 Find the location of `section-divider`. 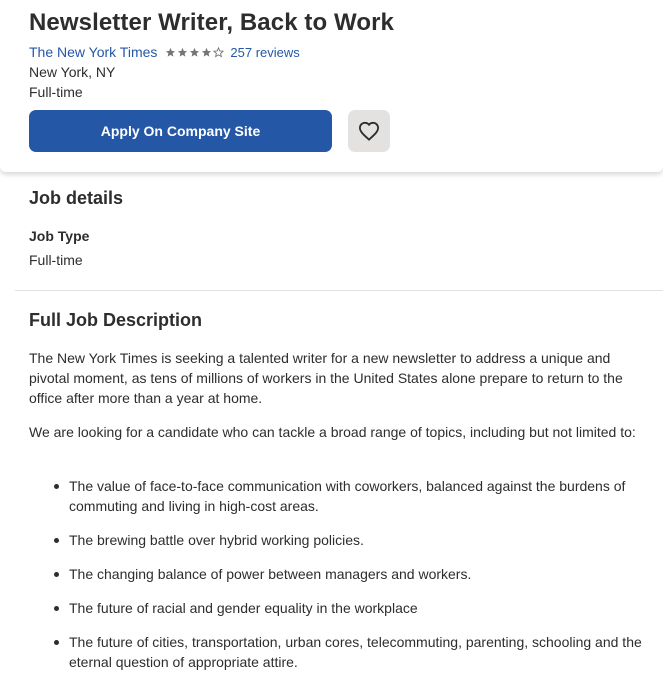

section-divider is located at coordinates (339, 290).